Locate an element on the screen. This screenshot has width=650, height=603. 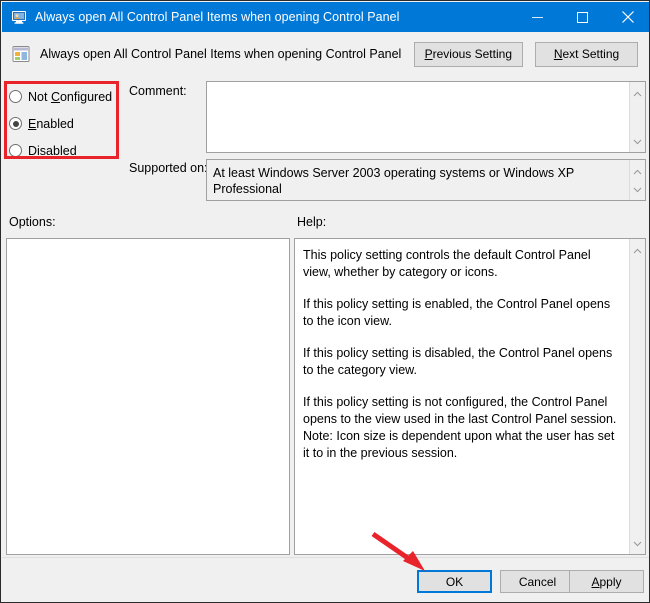
previous-setting-button: Previous Setting is located at coordinates (468, 54).